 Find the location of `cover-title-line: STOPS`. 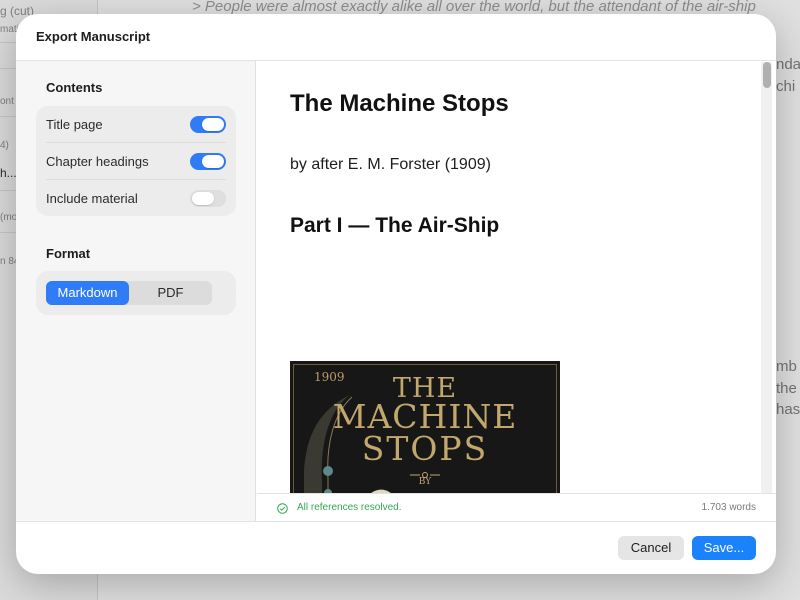

cover-title-line: STOPS is located at coordinates (425, 448).